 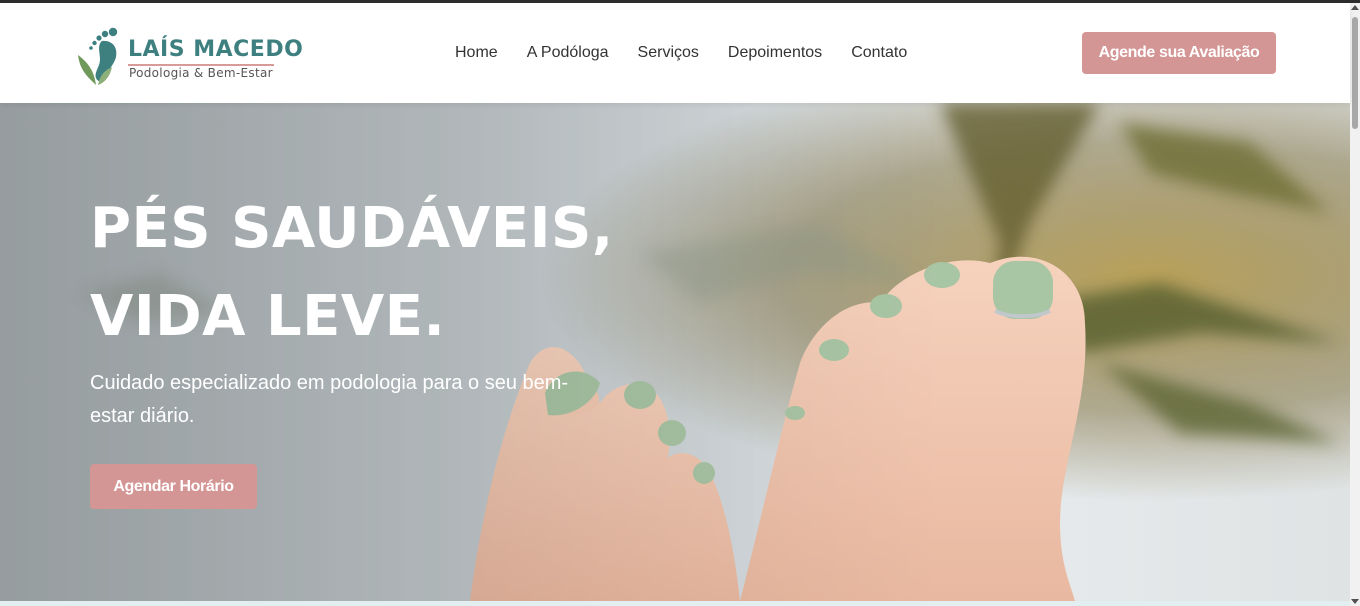 I want to click on schedule-evaluation-button: Agende sua Avaliação, so click(x=1179, y=53).